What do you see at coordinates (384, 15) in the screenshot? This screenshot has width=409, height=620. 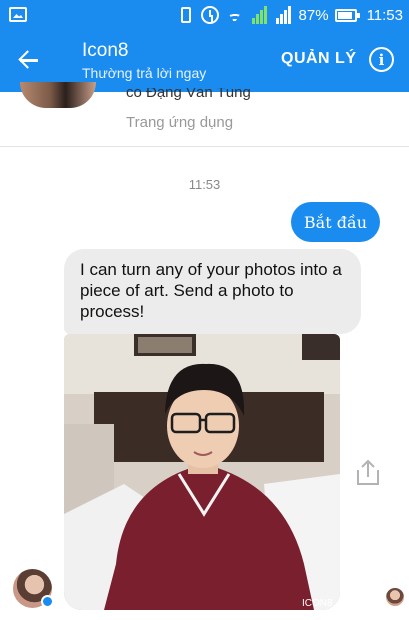 I see `clock: 11:53` at bounding box center [384, 15].